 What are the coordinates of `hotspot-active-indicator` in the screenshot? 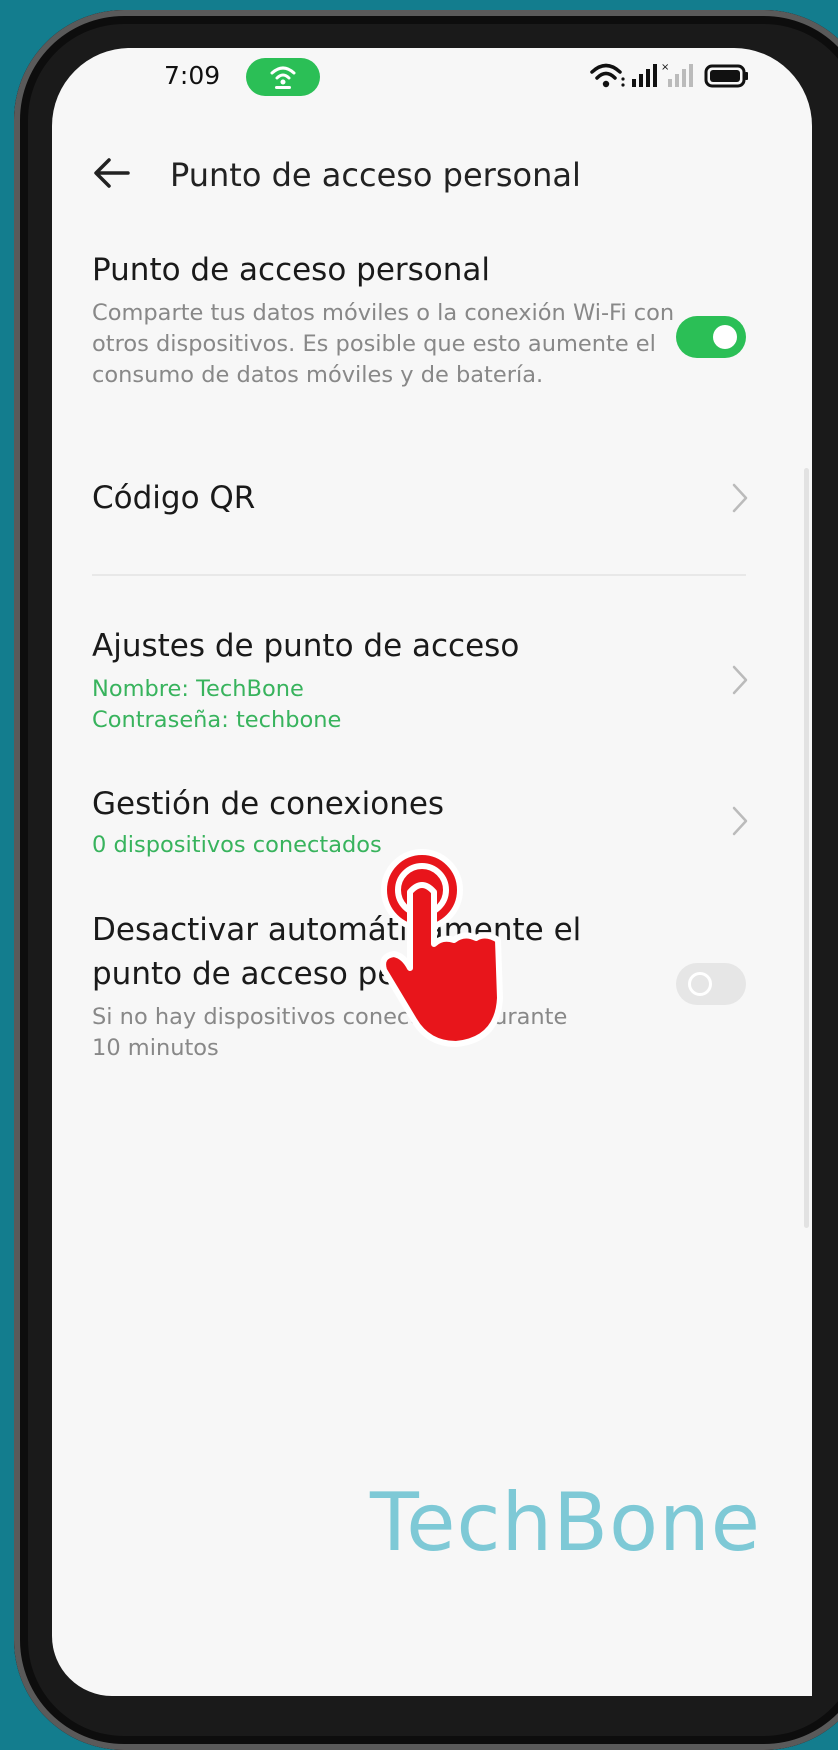 It's located at (283, 77).